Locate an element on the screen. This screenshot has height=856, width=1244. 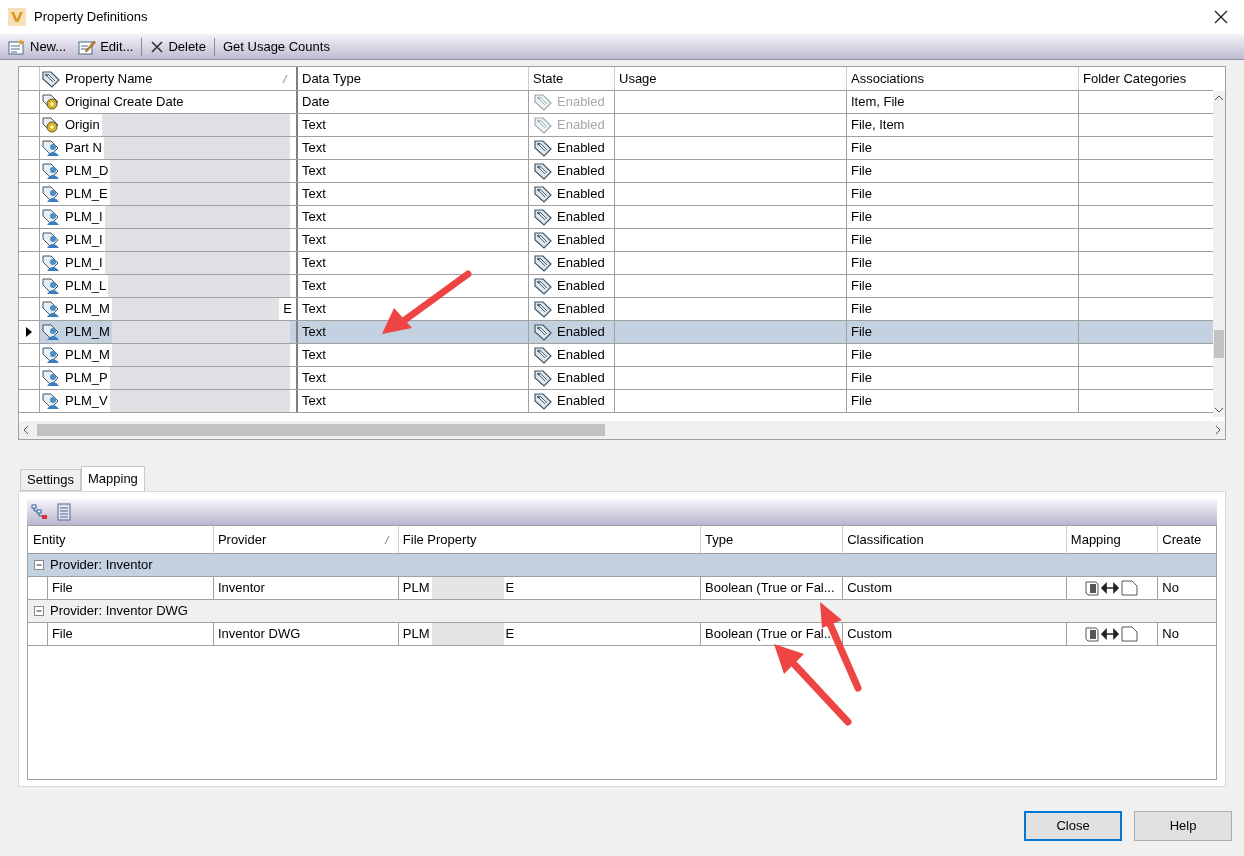
column-header: Usage is located at coordinates (730, 78).